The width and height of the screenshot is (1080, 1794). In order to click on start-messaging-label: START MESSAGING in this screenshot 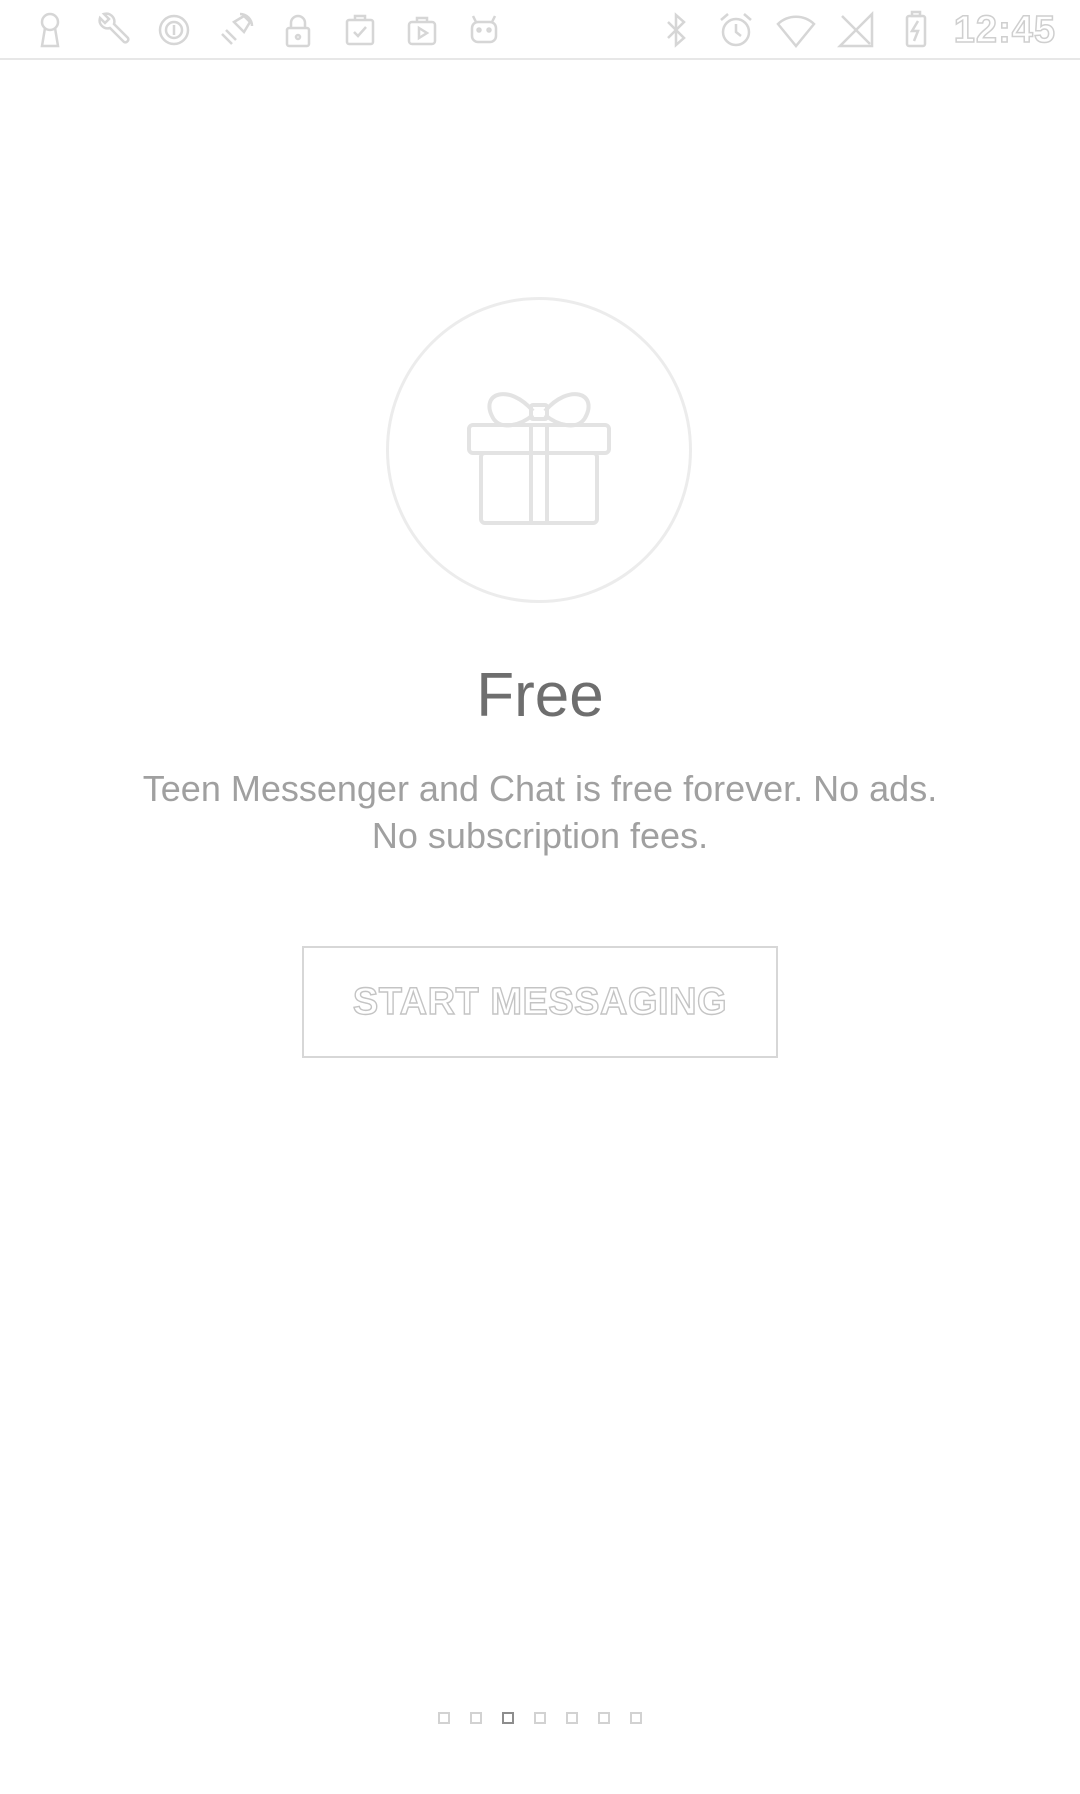, I will do `click(540, 1001)`.